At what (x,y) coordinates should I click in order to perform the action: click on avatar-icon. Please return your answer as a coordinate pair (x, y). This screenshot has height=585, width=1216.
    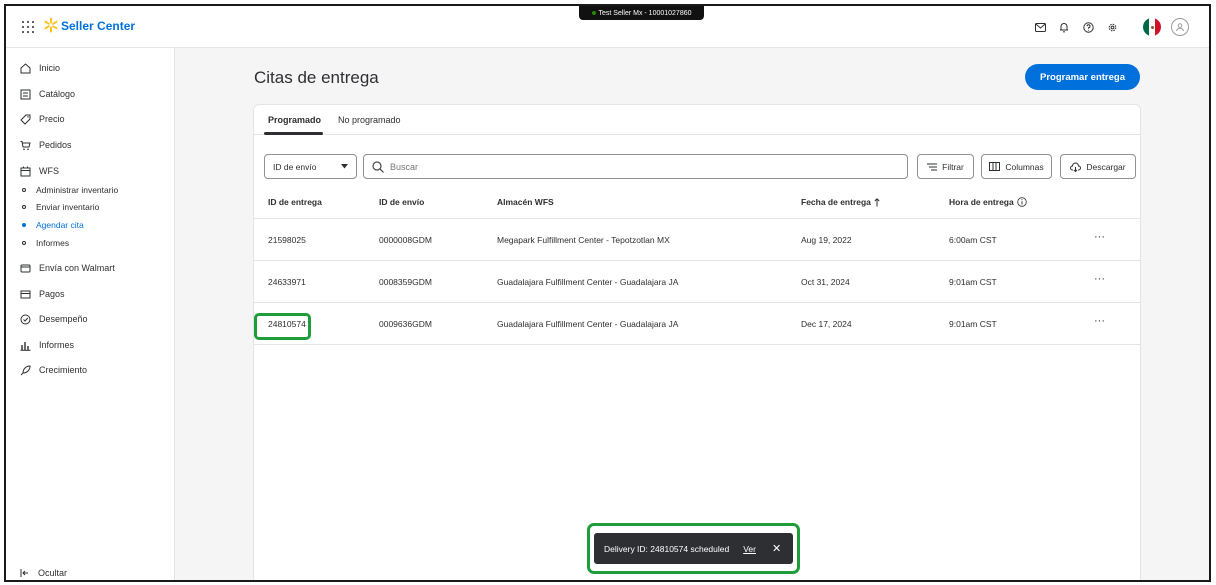
    Looking at the image, I should click on (1180, 27).